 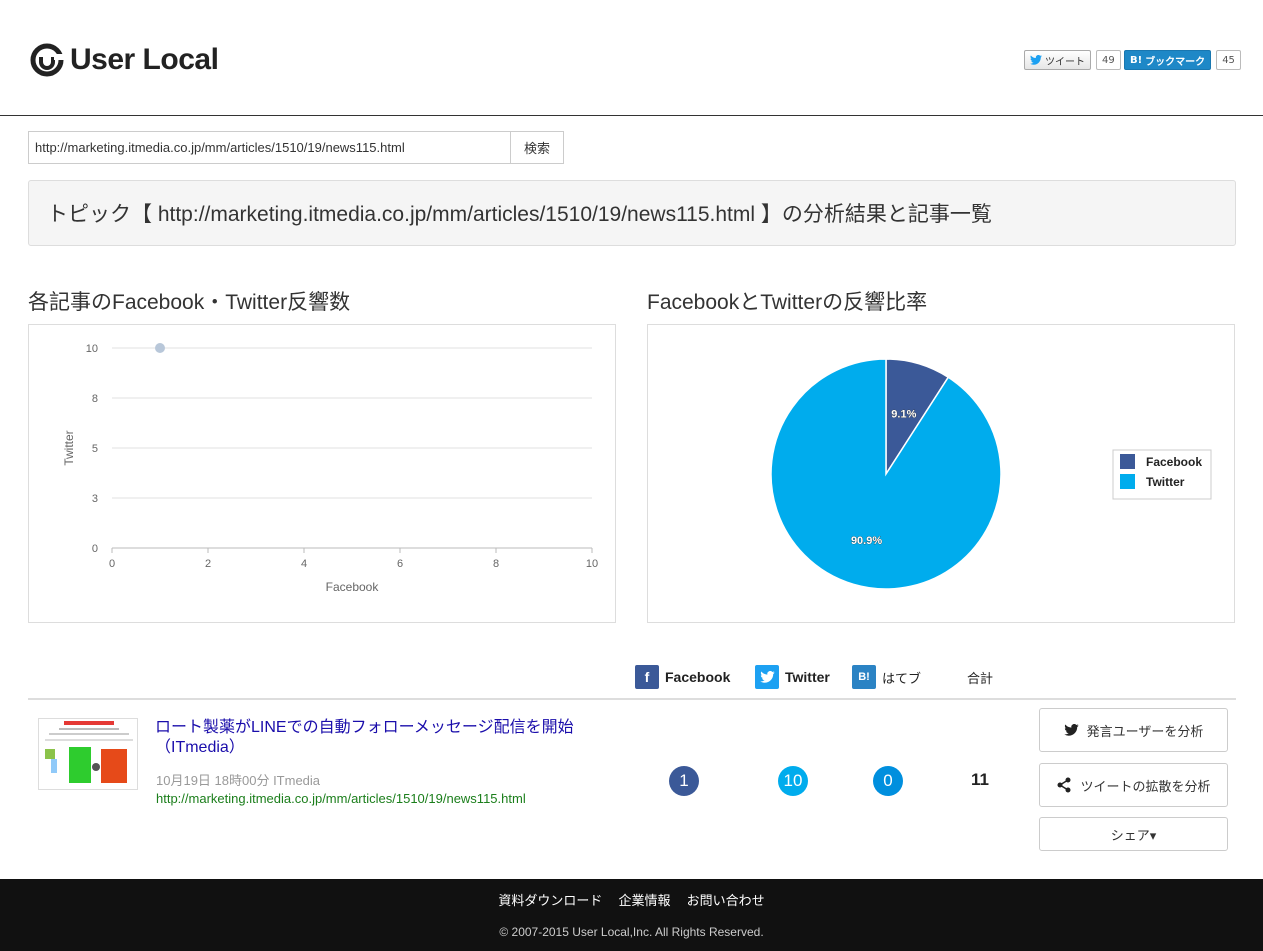 I want to click on x-tick-label: 4, so click(x=304, y=564).